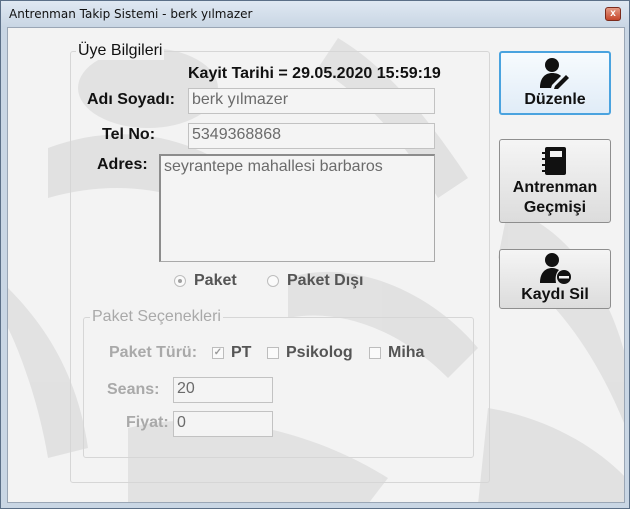  What do you see at coordinates (131, 14) in the screenshot?
I see `window-title: Antrenman Takip Sistemi - berk yılmazer` at bounding box center [131, 14].